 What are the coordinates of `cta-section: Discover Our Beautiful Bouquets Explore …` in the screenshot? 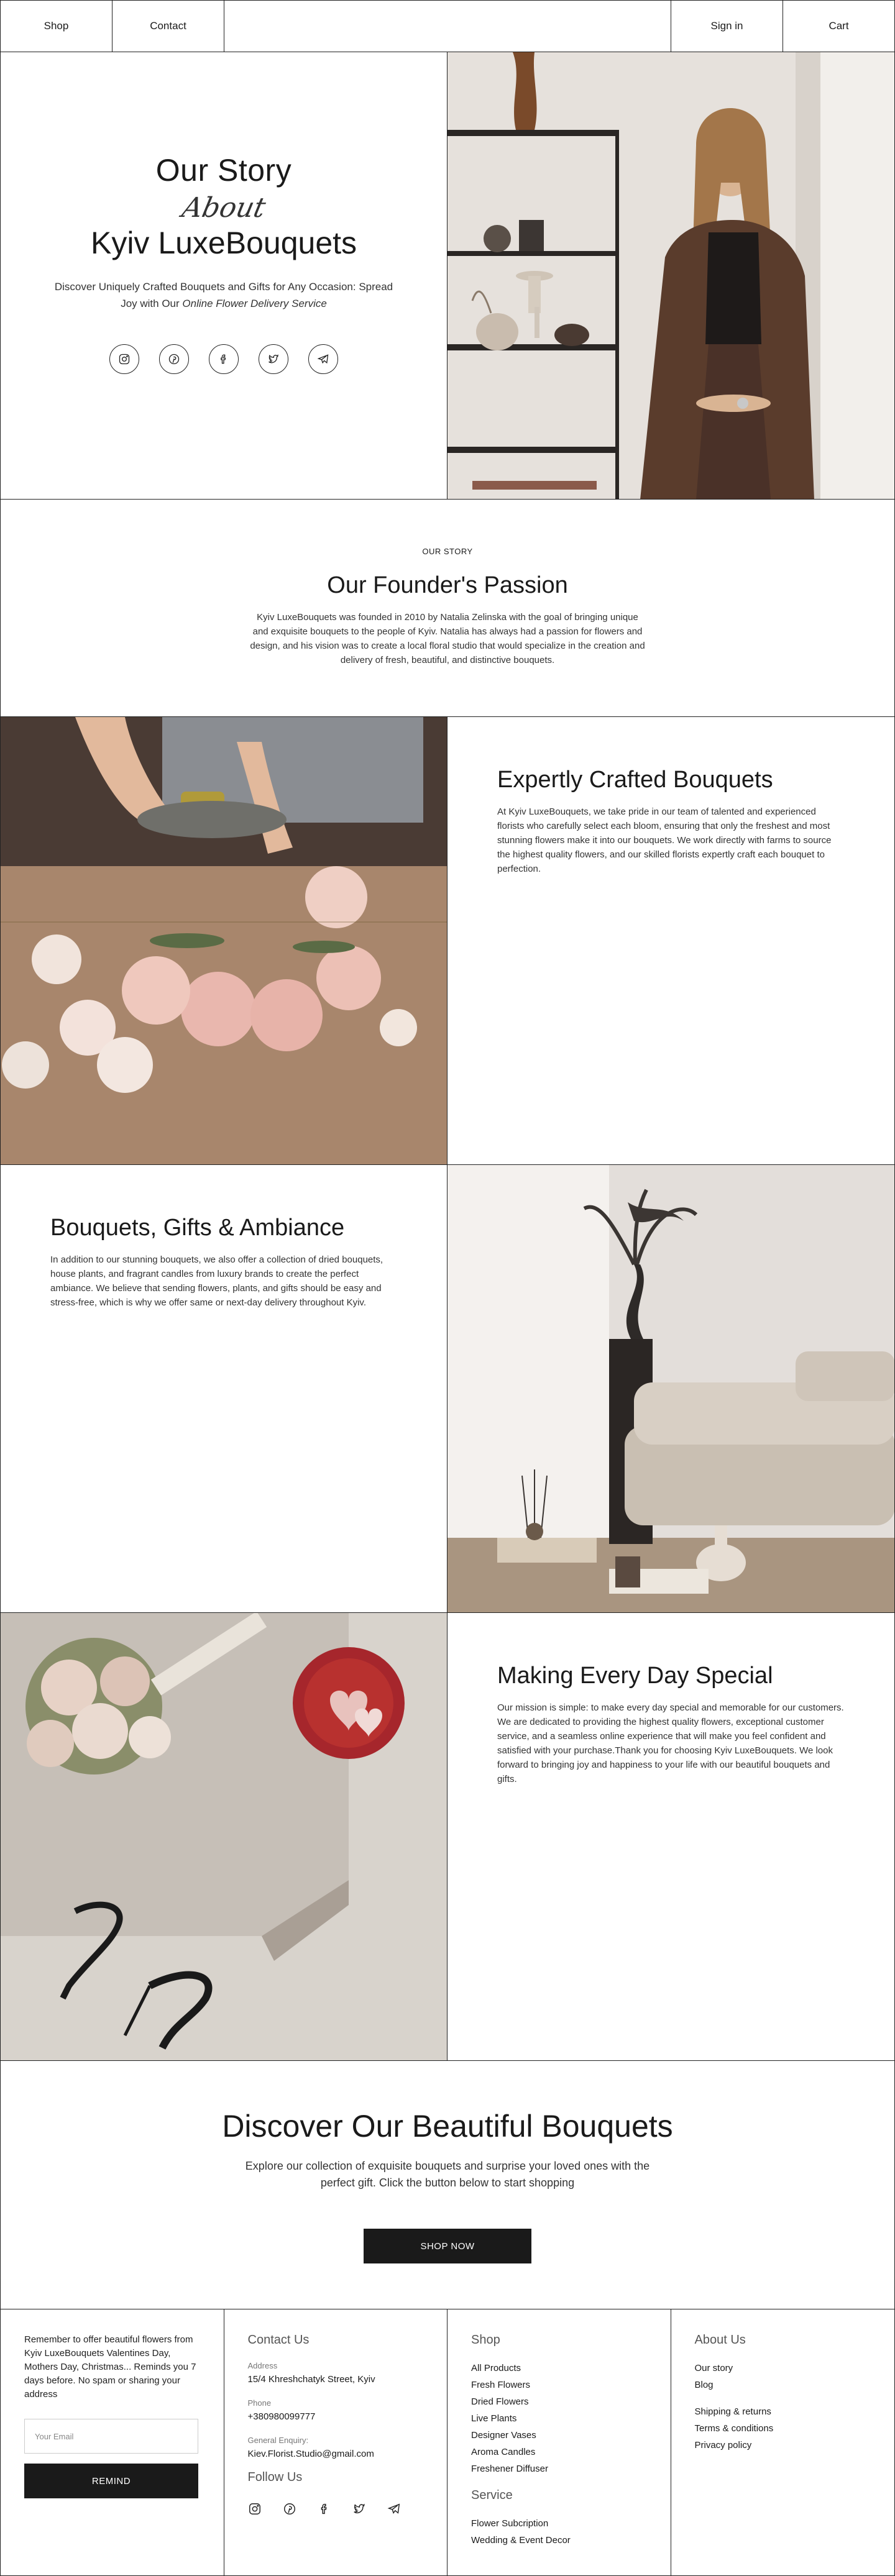 It's located at (447, 2185).